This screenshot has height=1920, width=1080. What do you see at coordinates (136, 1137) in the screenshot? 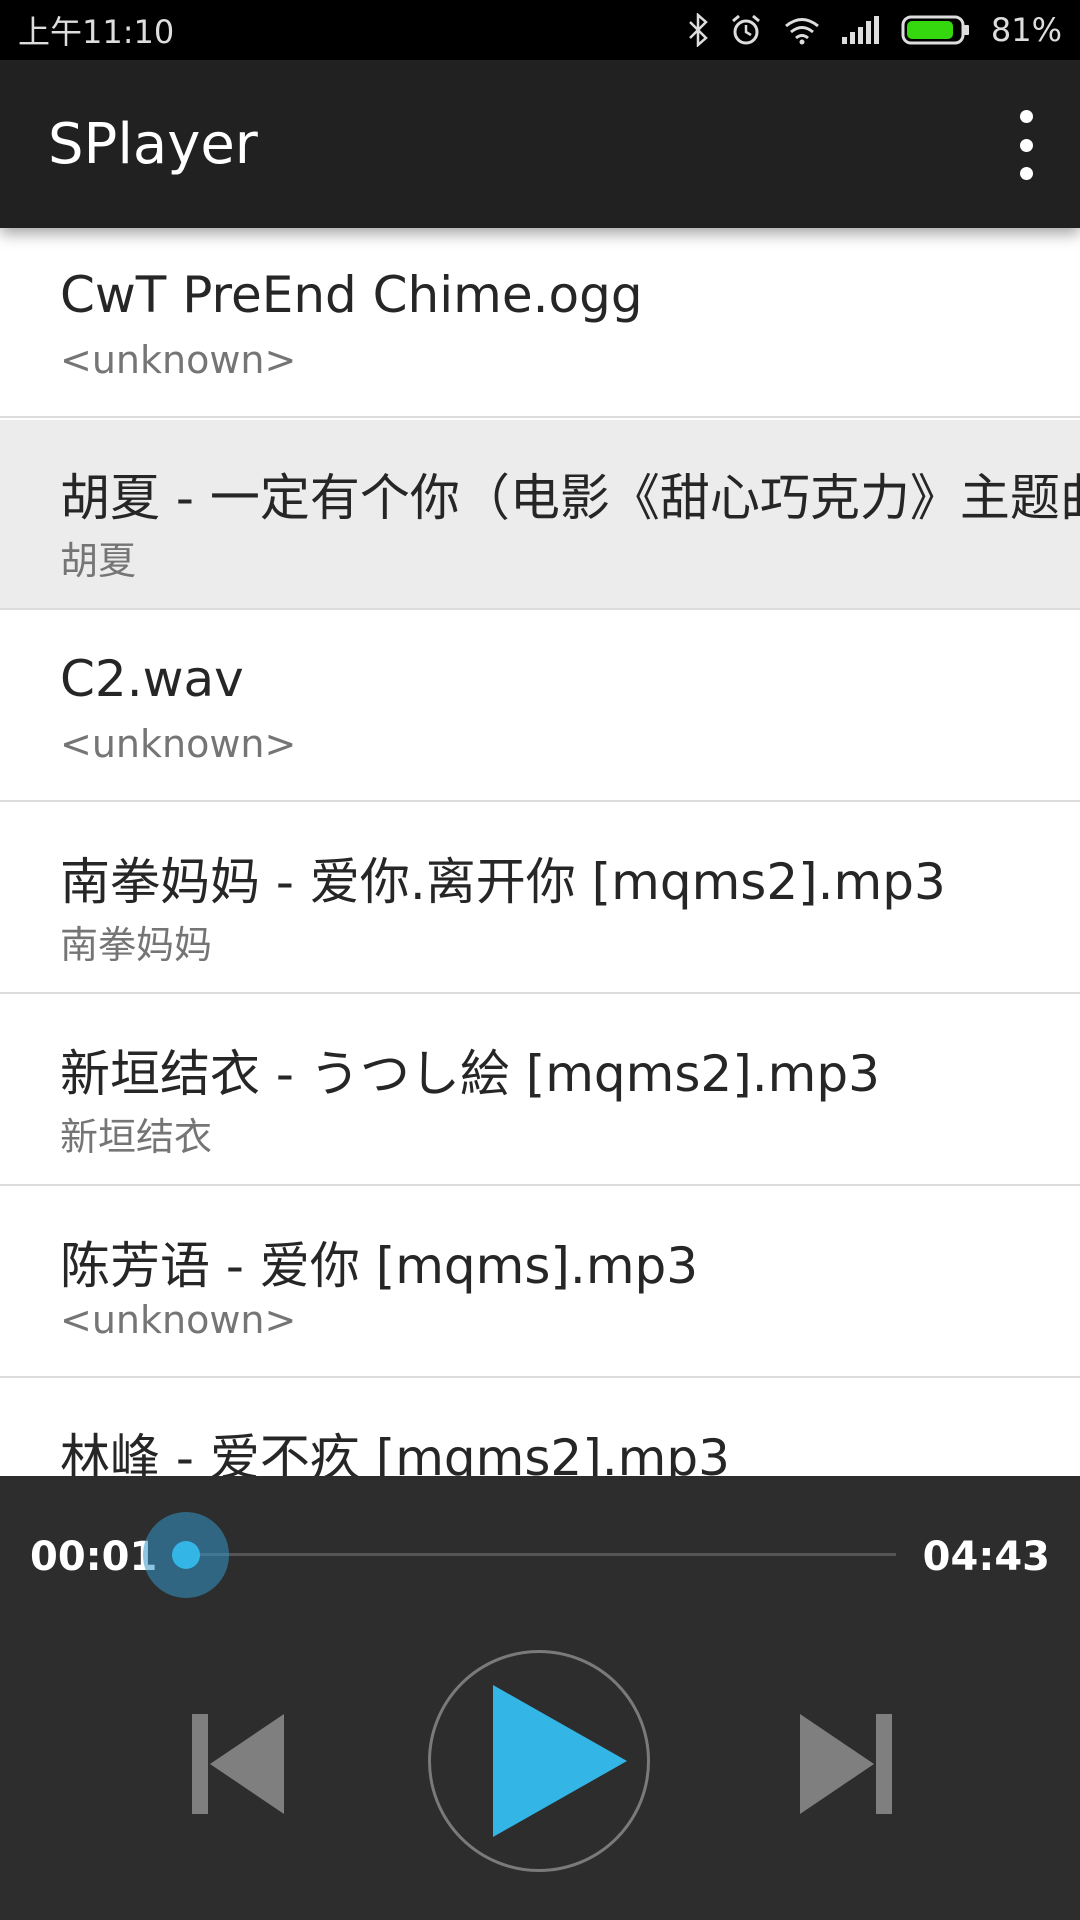
I see `song-artist: 新垣结衣` at bounding box center [136, 1137].